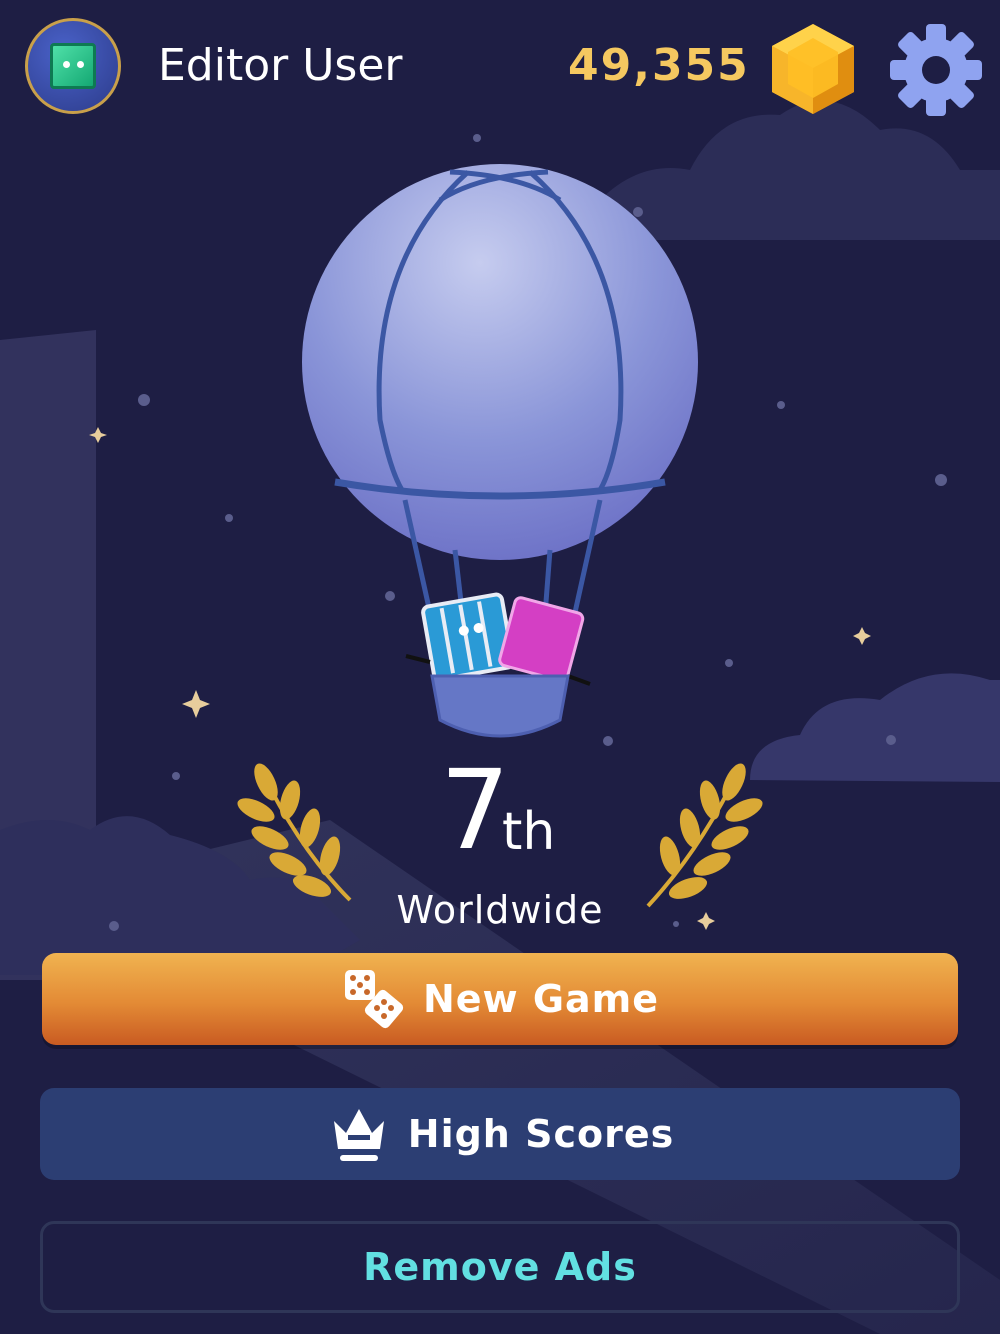  What do you see at coordinates (541, 1134) in the screenshot?
I see `high-scores-label: High Scores` at bounding box center [541, 1134].